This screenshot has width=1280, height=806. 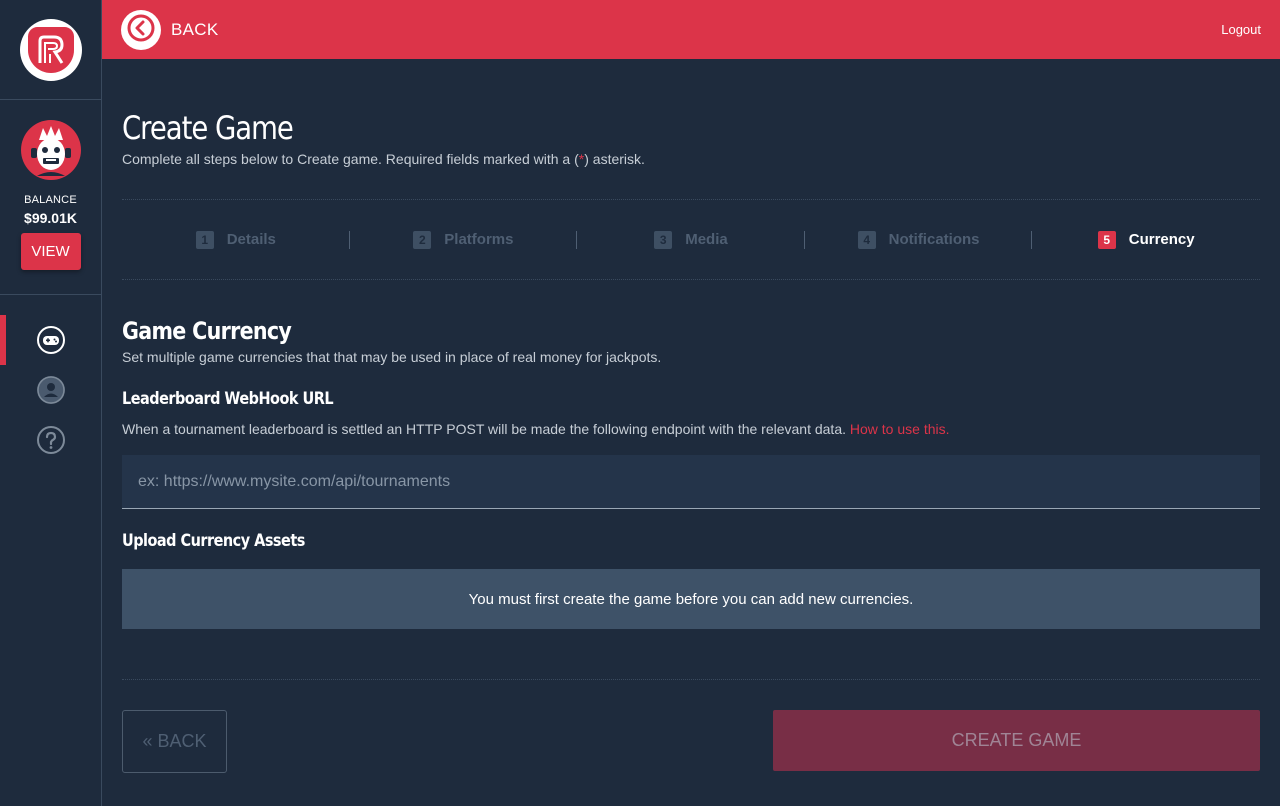 I want to click on nav-item-account, so click(x=50, y=390).